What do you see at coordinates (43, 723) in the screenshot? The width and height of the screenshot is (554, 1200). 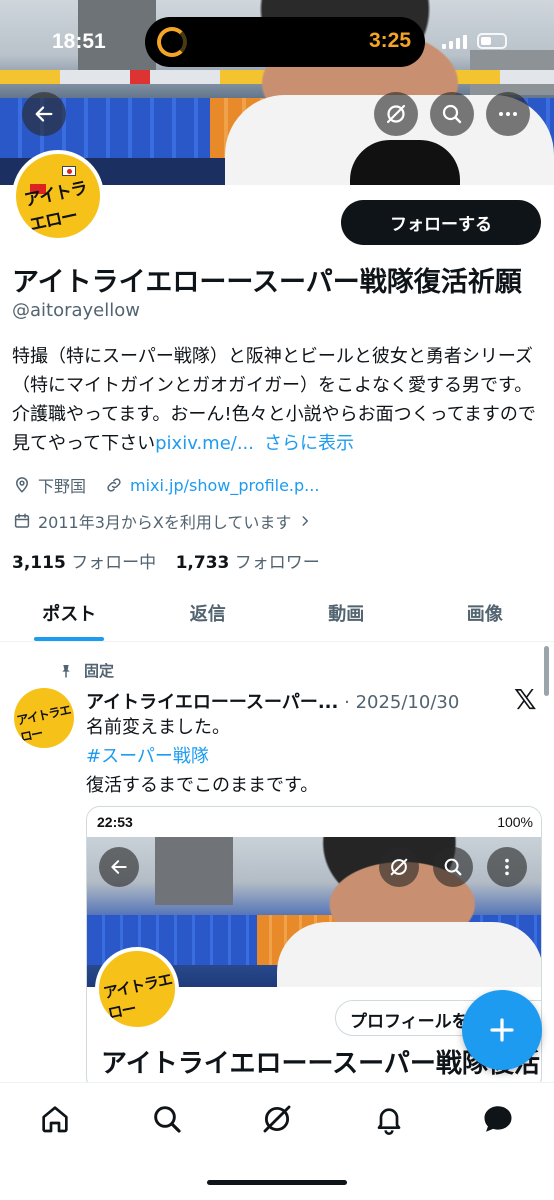 I see `post-avatar-logo: アイトラエロー` at bounding box center [43, 723].